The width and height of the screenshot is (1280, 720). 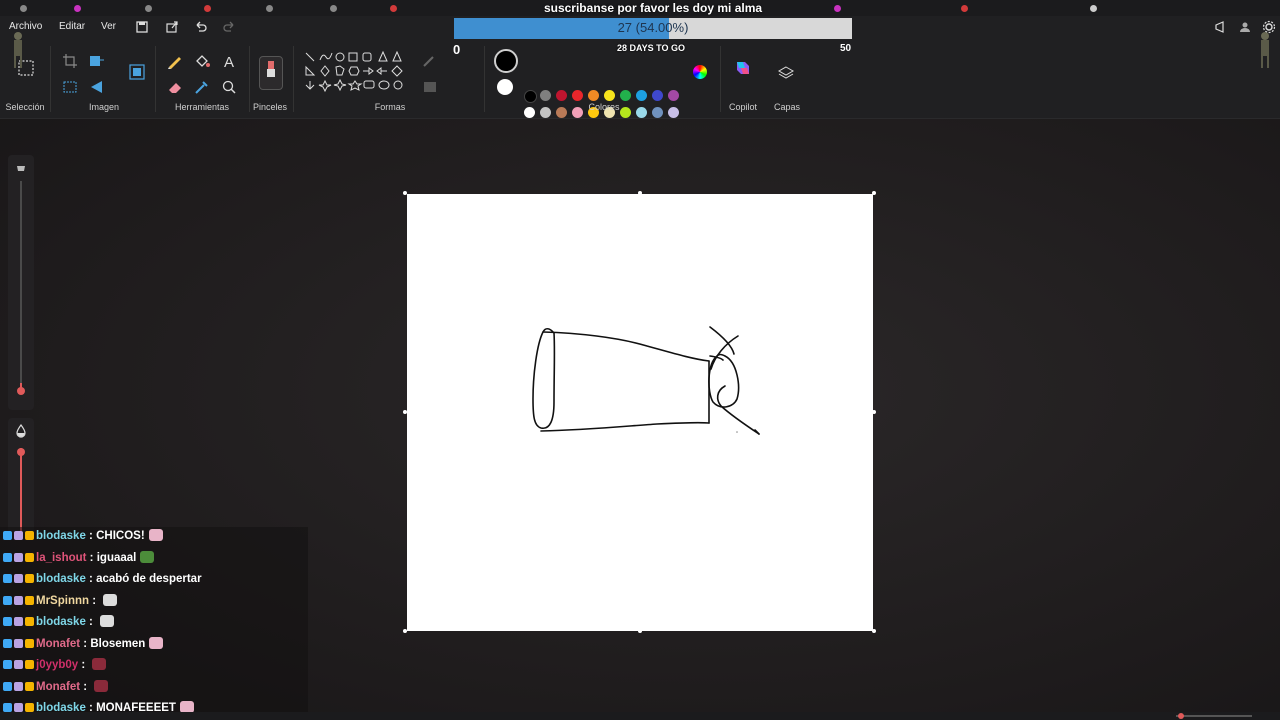 I want to click on chat-message: j0yyb0y :, so click(x=55, y=665).